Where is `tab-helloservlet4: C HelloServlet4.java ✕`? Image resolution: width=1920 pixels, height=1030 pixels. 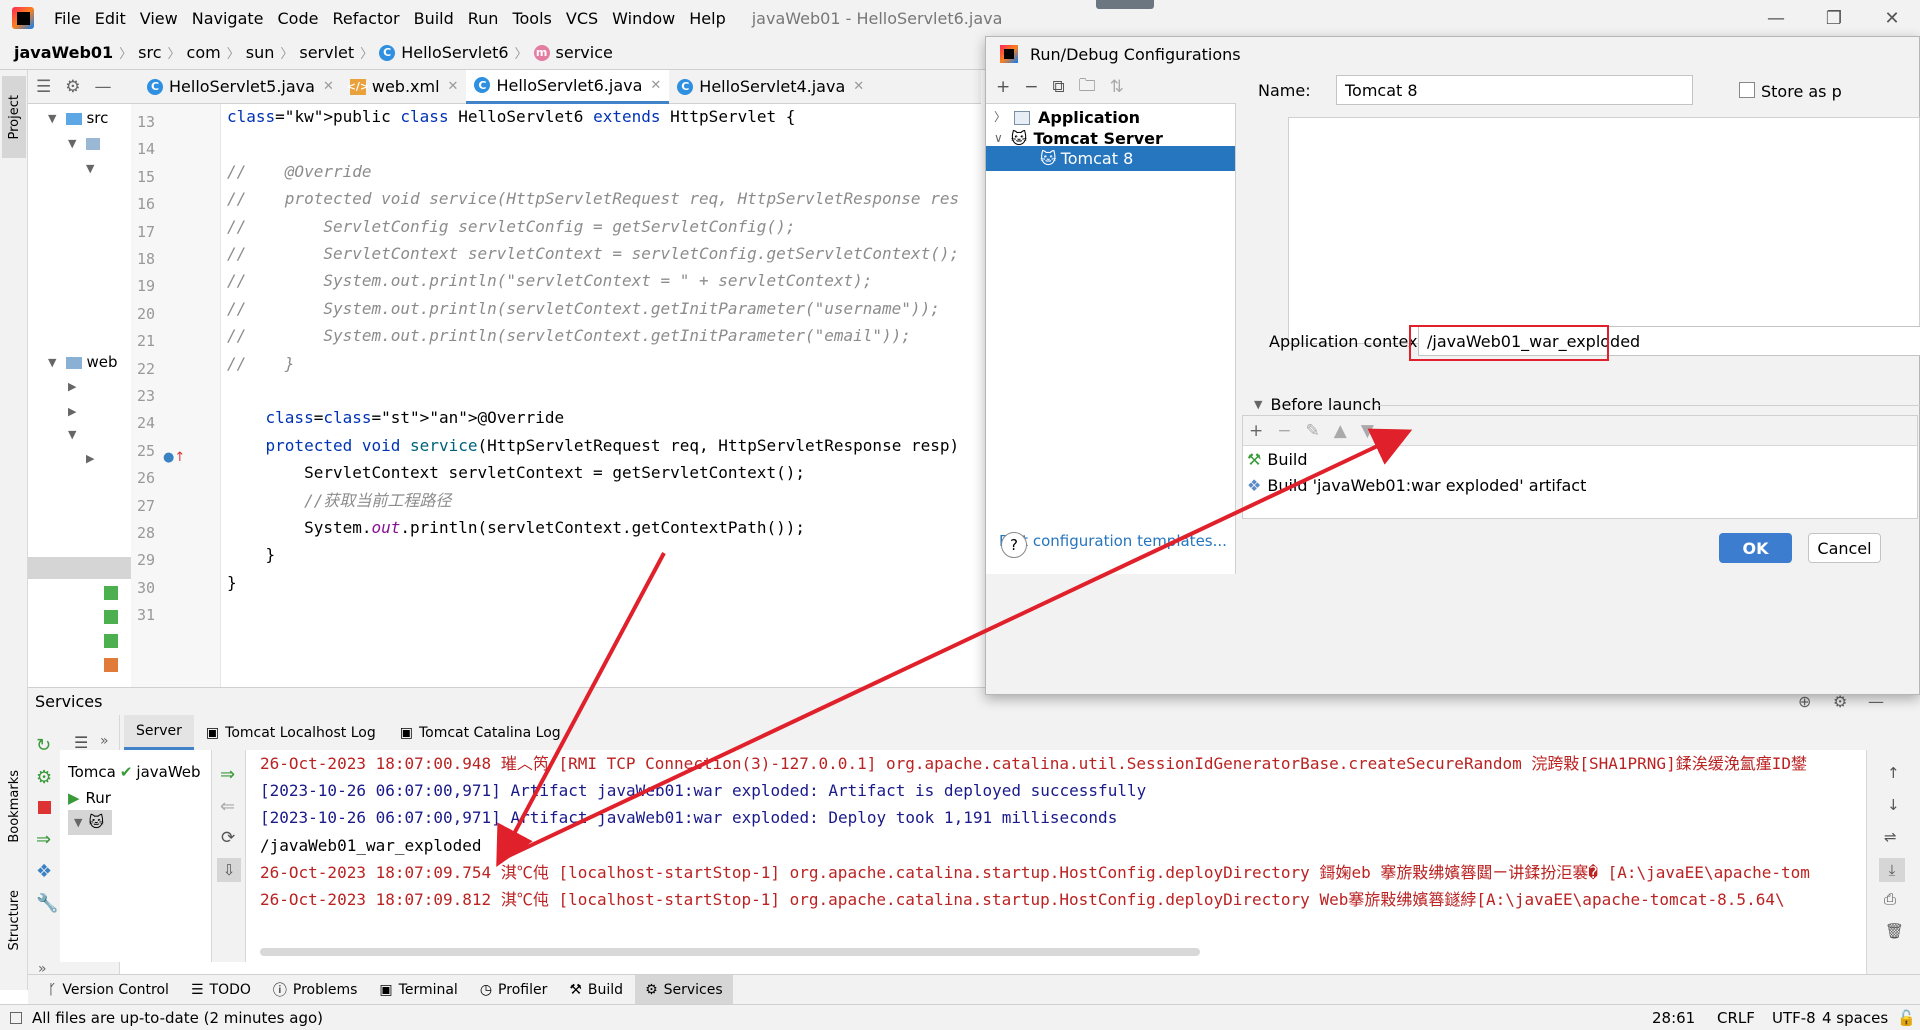
tab-helloservlet4: C HelloServlet4.java ✕ is located at coordinates (770, 87).